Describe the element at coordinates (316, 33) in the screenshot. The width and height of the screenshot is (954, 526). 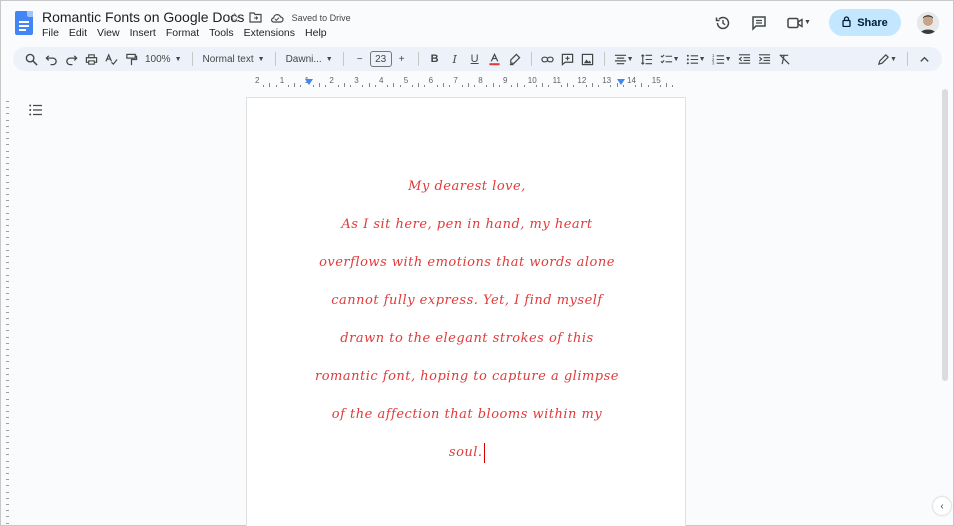
I see `menu-help: Help` at that location.